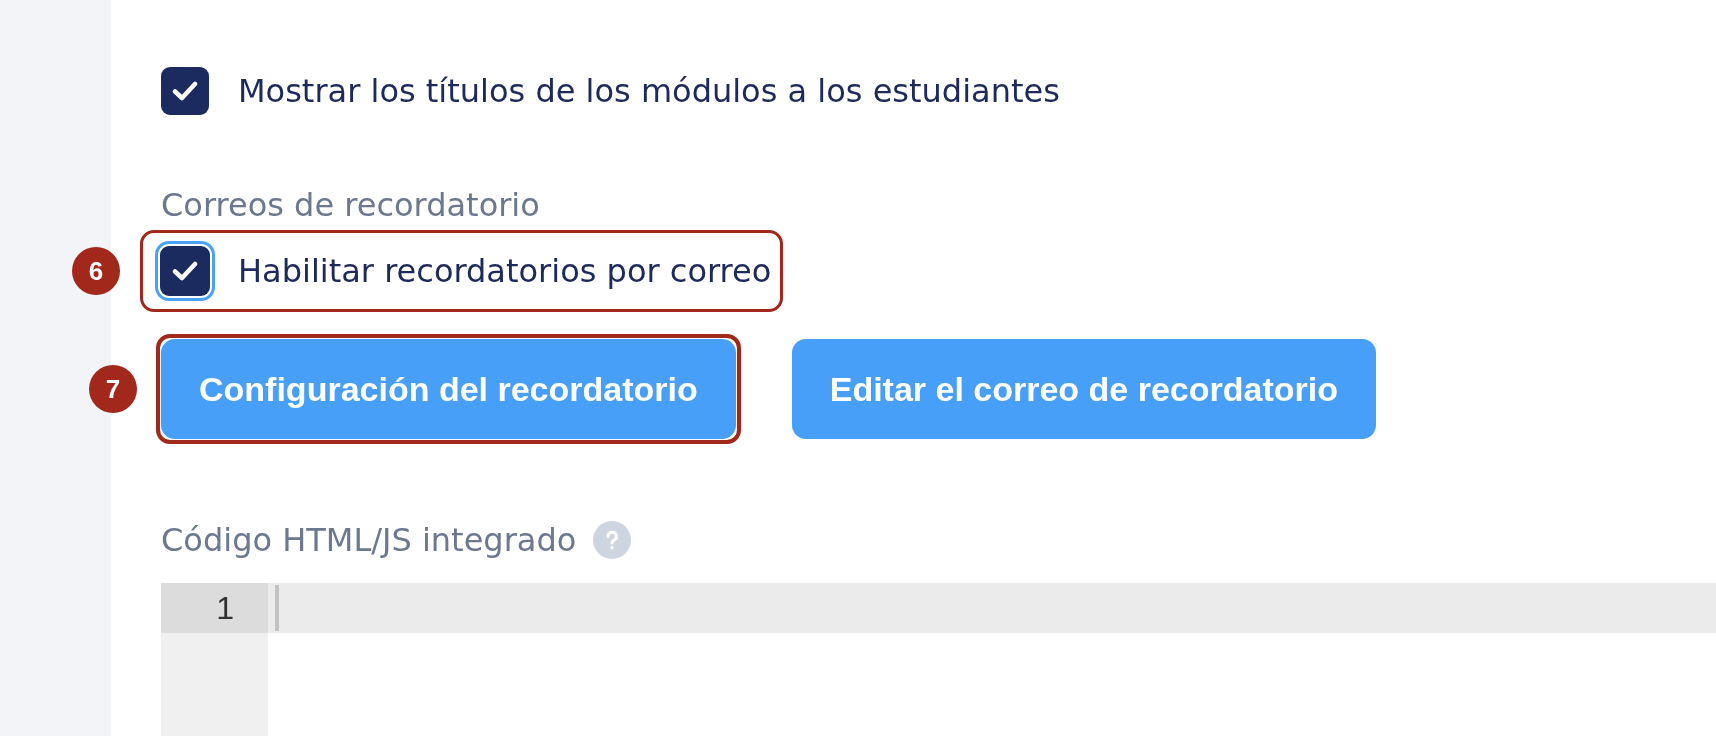 This screenshot has width=1716, height=736. What do you see at coordinates (350, 205) in the screenshot?
I see `section-heading: Correos de recordatorio` at bounding box center [350, 205].